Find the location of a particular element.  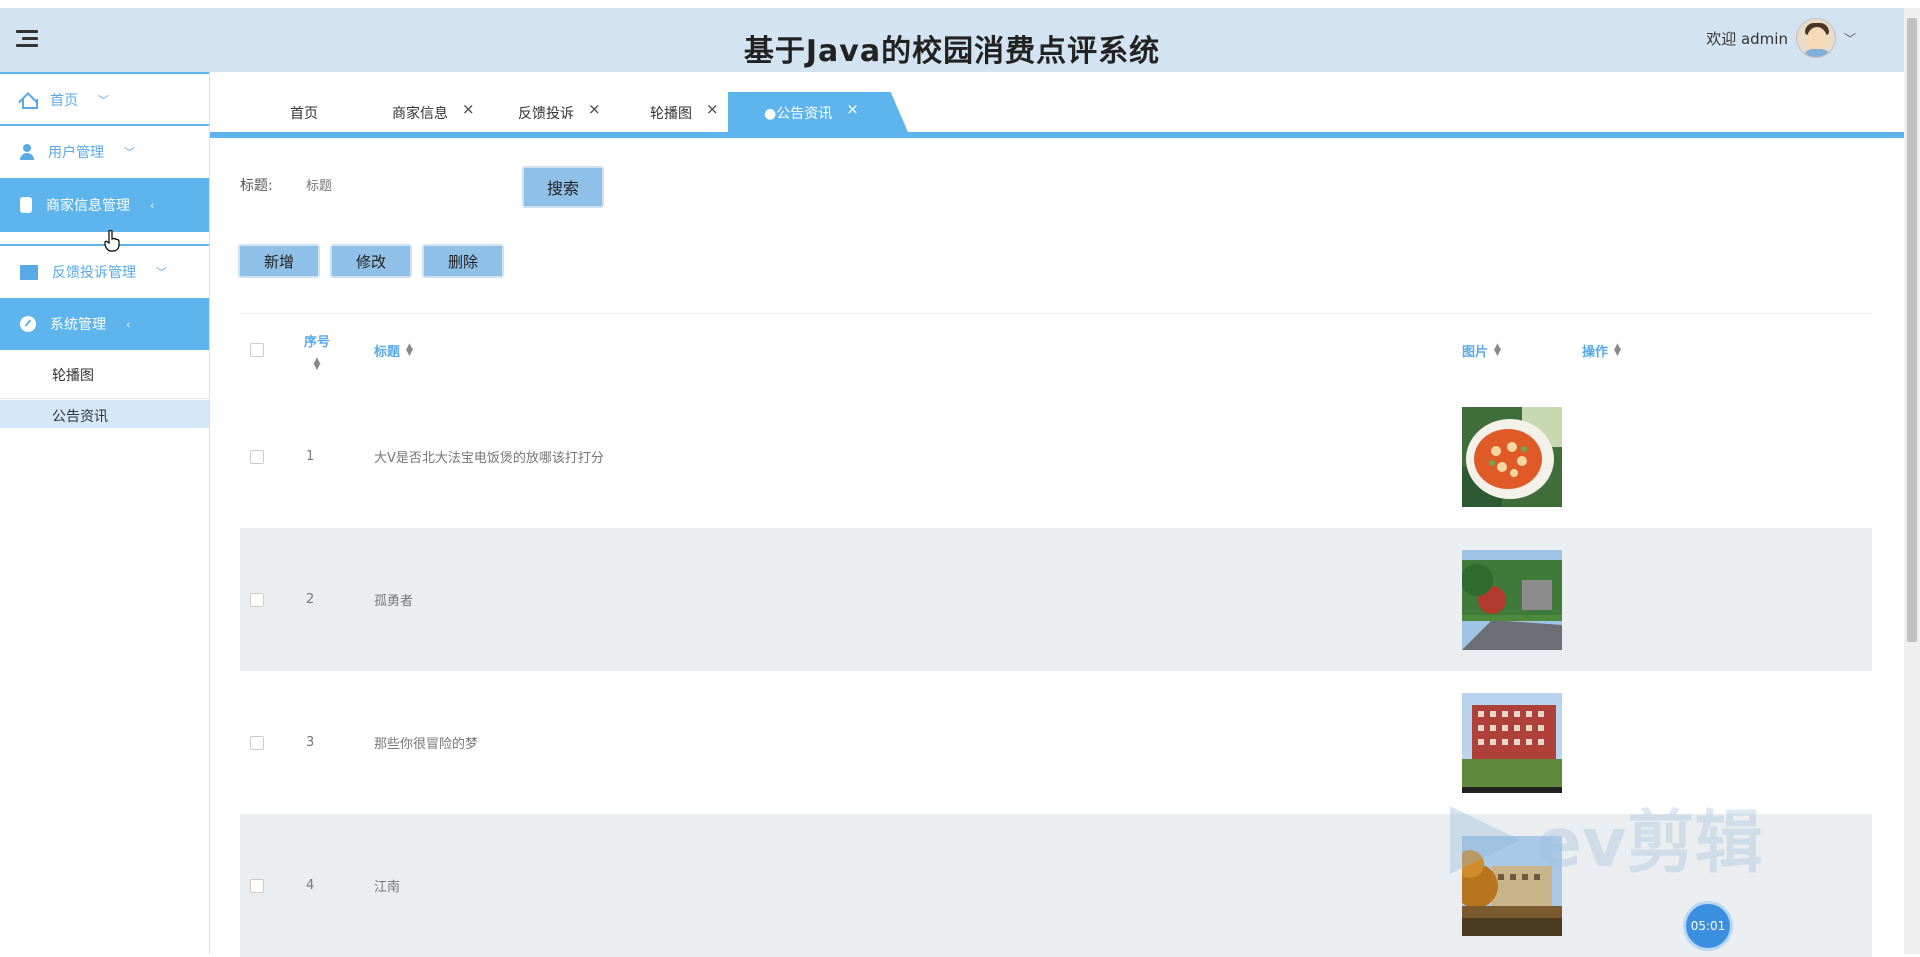

sidebar-item-home: 首页 ﹀ is located at coordinates (104, 100).